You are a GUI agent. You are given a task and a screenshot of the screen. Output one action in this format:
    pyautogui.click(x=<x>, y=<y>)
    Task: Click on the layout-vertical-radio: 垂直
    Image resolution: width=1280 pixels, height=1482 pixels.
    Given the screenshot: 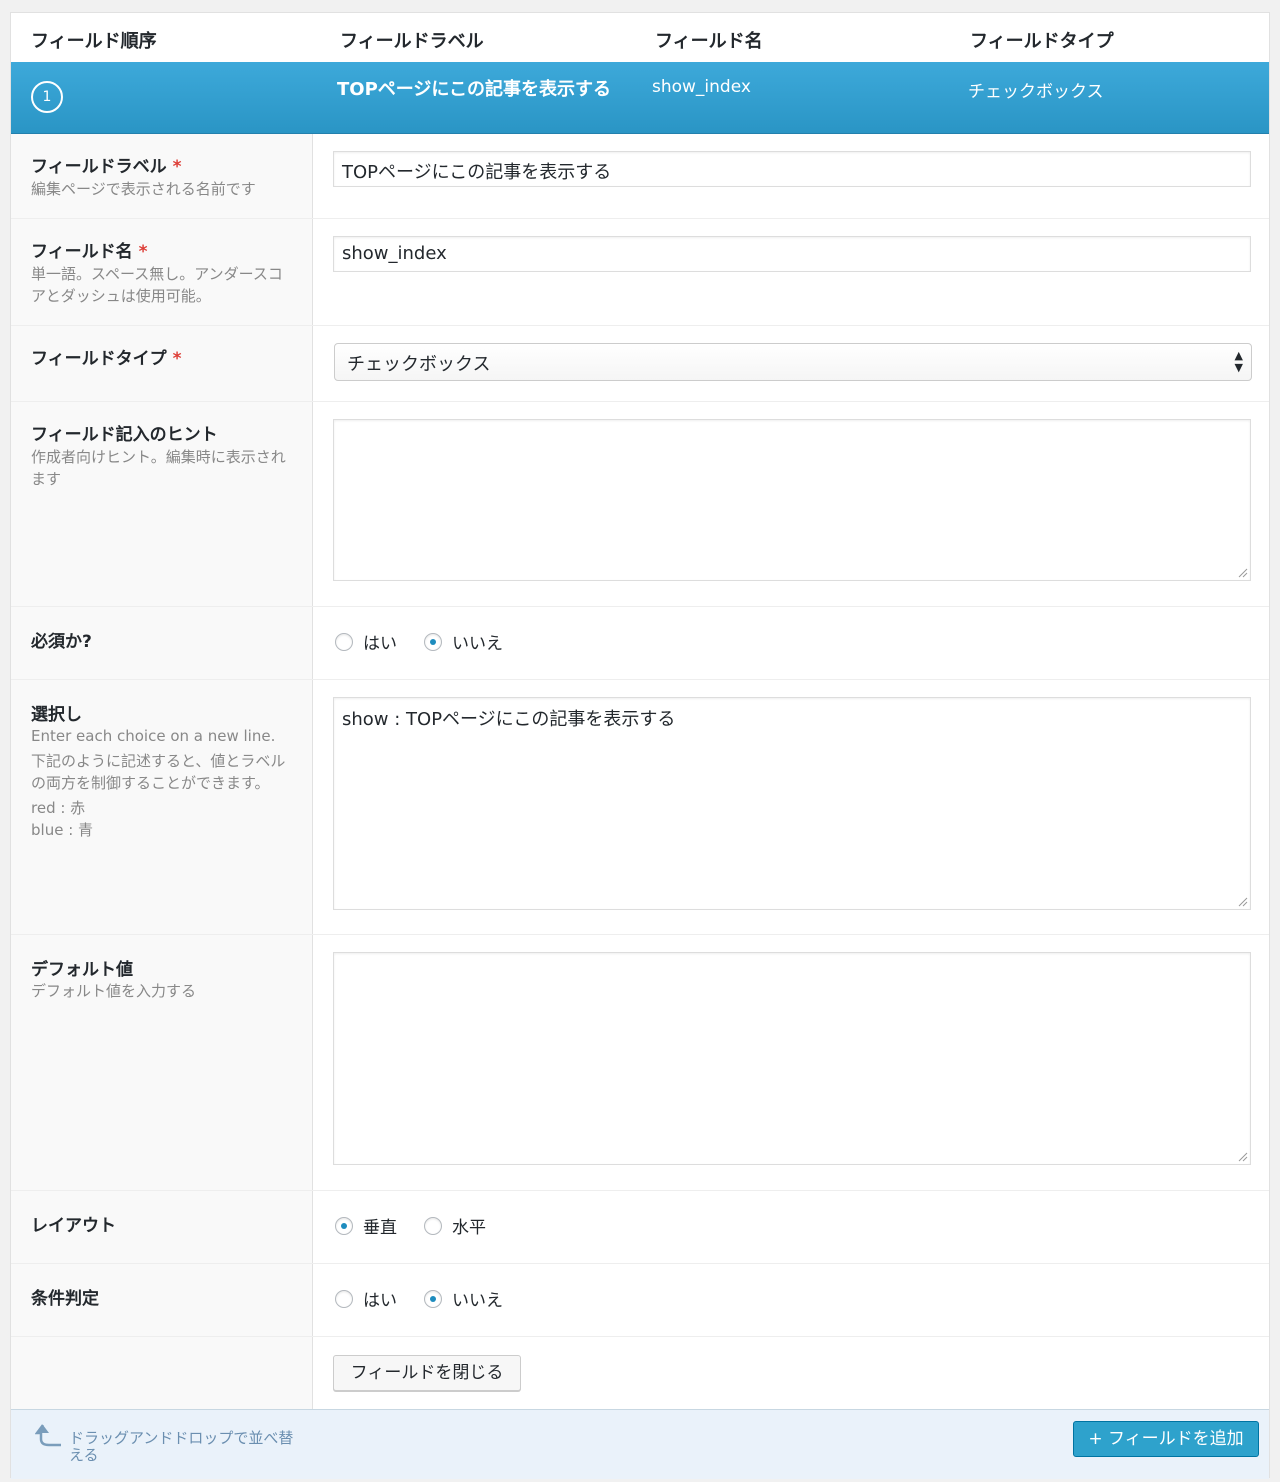 What is the action you would take?
    pyautogui.click(x=366, y=1225)
    